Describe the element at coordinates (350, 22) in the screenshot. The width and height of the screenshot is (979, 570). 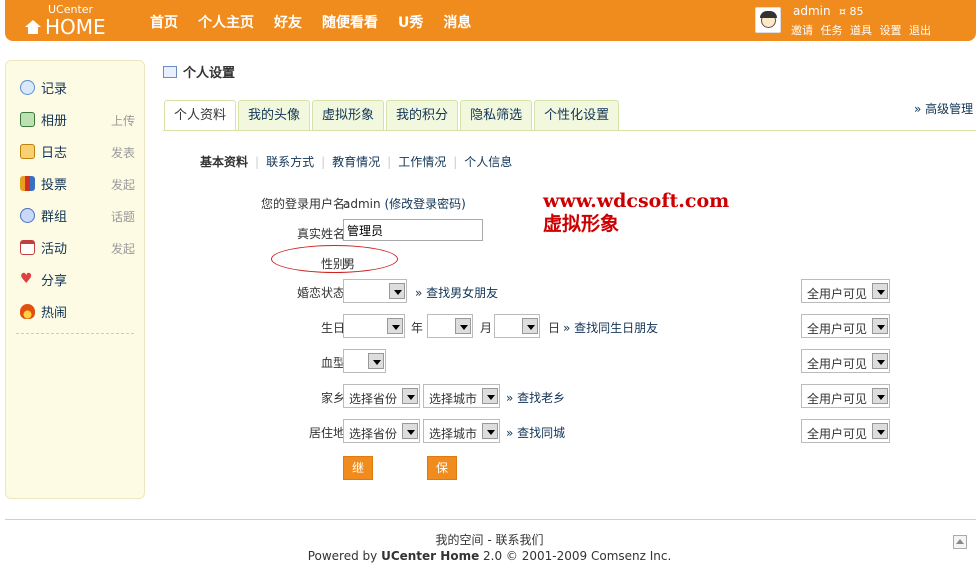
I see `nav-explore: 随便看看` at that location.